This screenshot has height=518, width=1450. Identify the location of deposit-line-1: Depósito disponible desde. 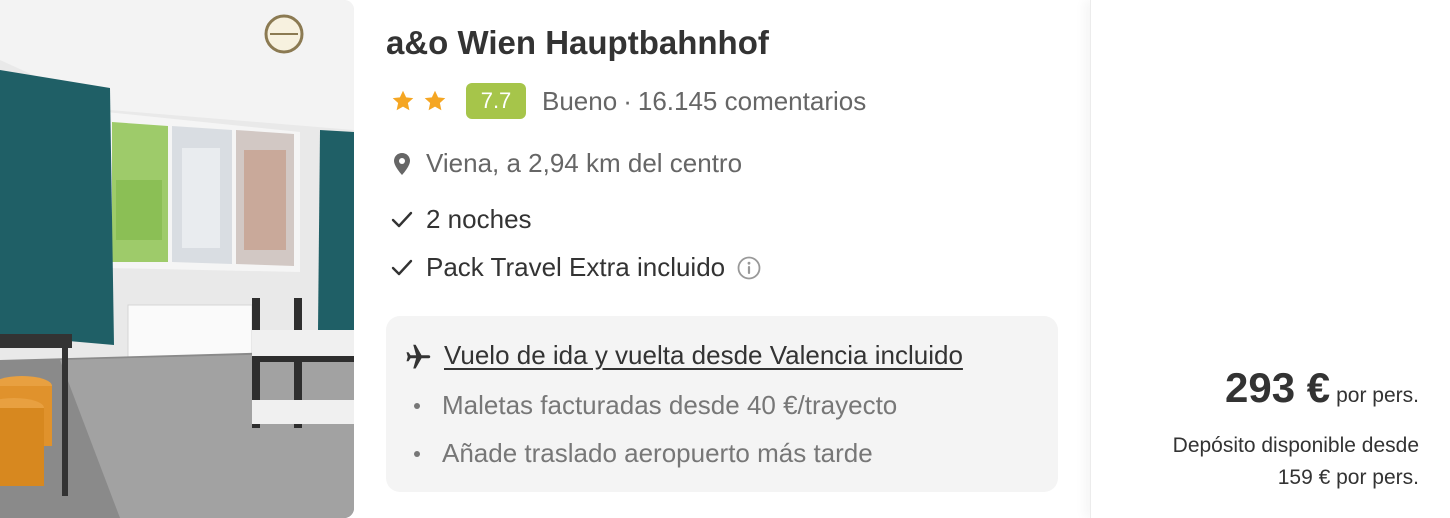
(1295, 445).